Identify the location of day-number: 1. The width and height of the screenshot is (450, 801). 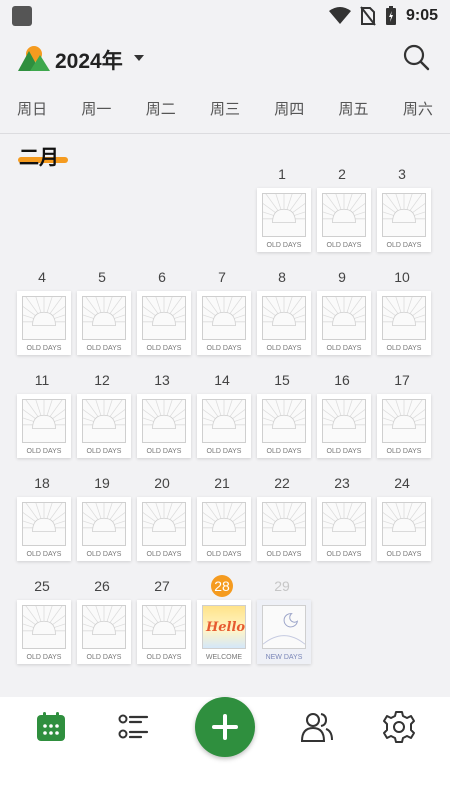
(282, 174).